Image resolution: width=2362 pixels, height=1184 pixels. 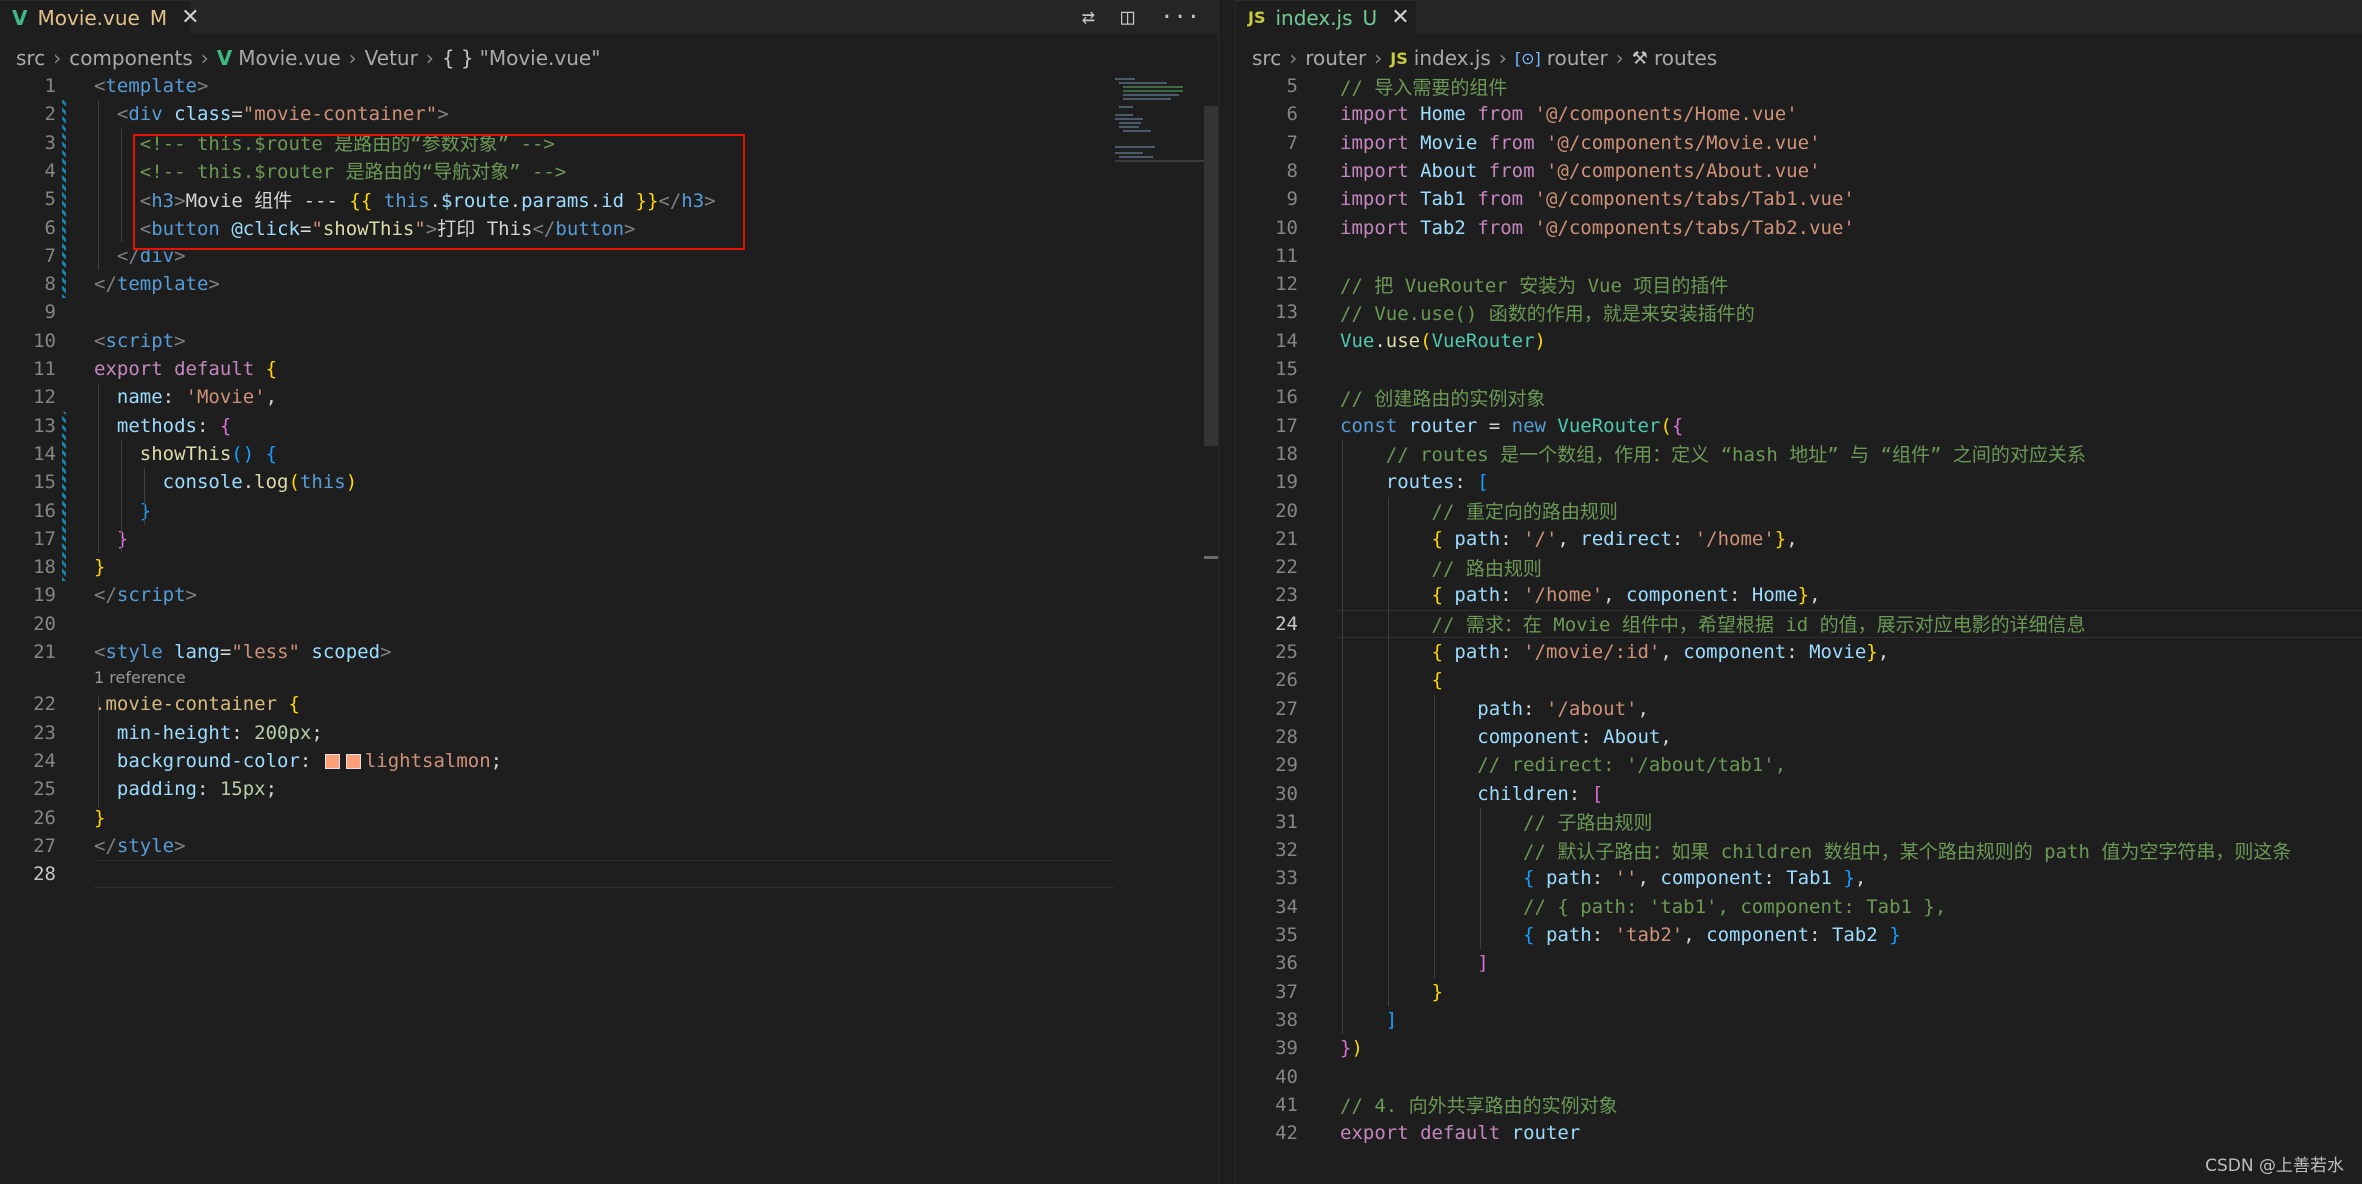 What do you see at coordinates (1799, 709) in the screenshot?
I see `code-line: 27 path: '/about',` at bounding box center [1799, 709].